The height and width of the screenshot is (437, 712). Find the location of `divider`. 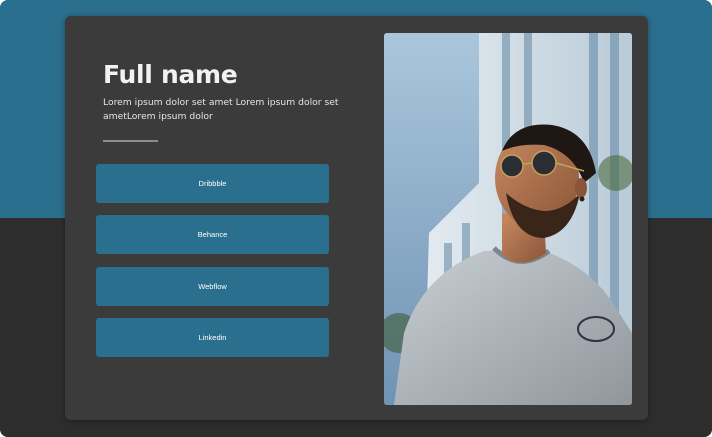

divider is located at coordinates (130, 141).